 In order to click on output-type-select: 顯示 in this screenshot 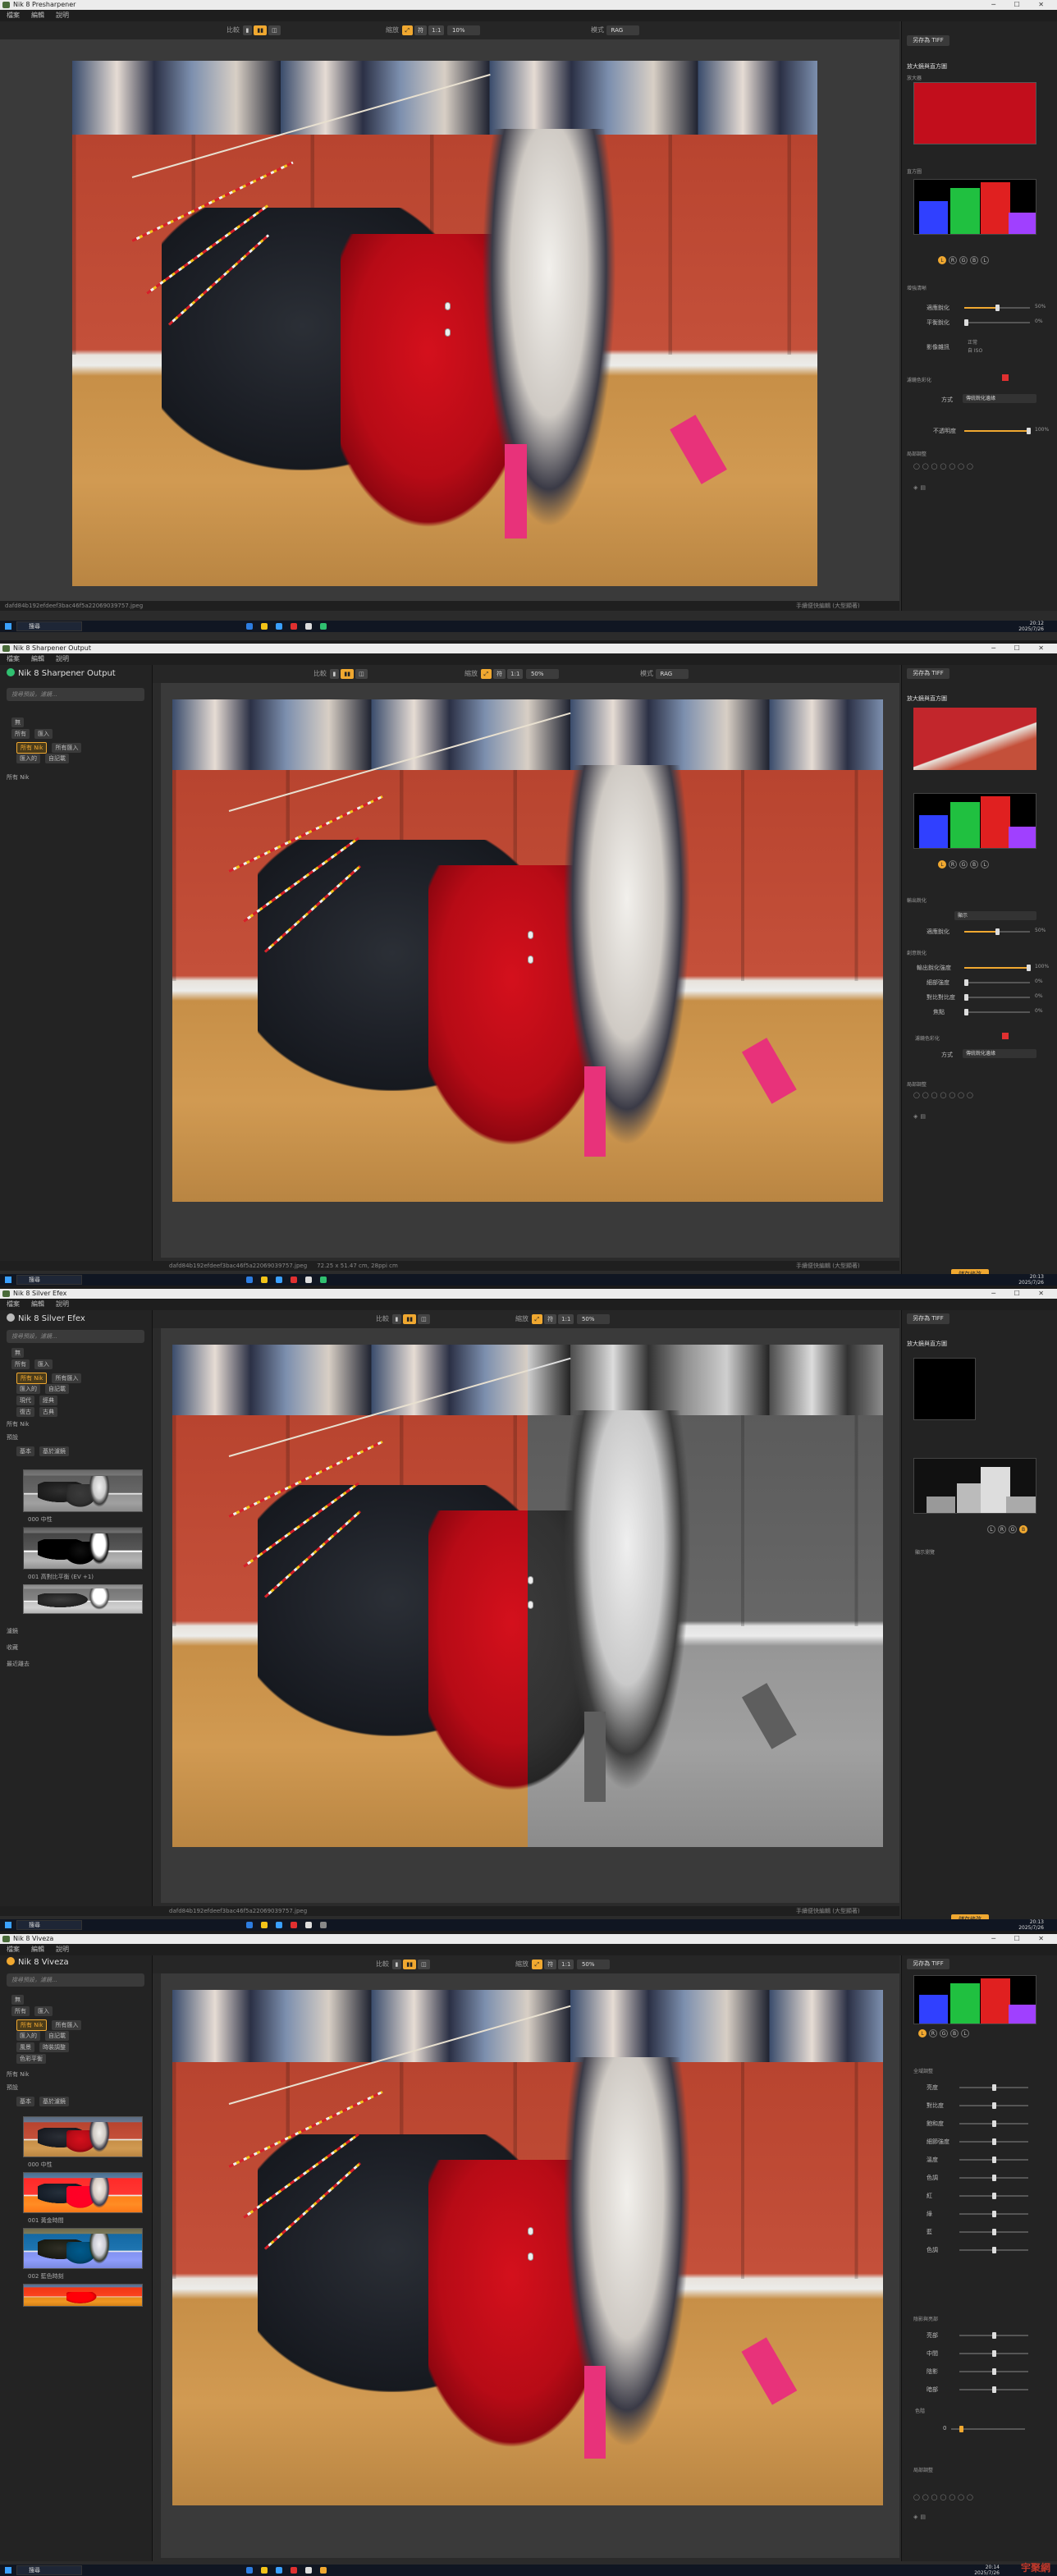, I will do `click(995, 915)`.